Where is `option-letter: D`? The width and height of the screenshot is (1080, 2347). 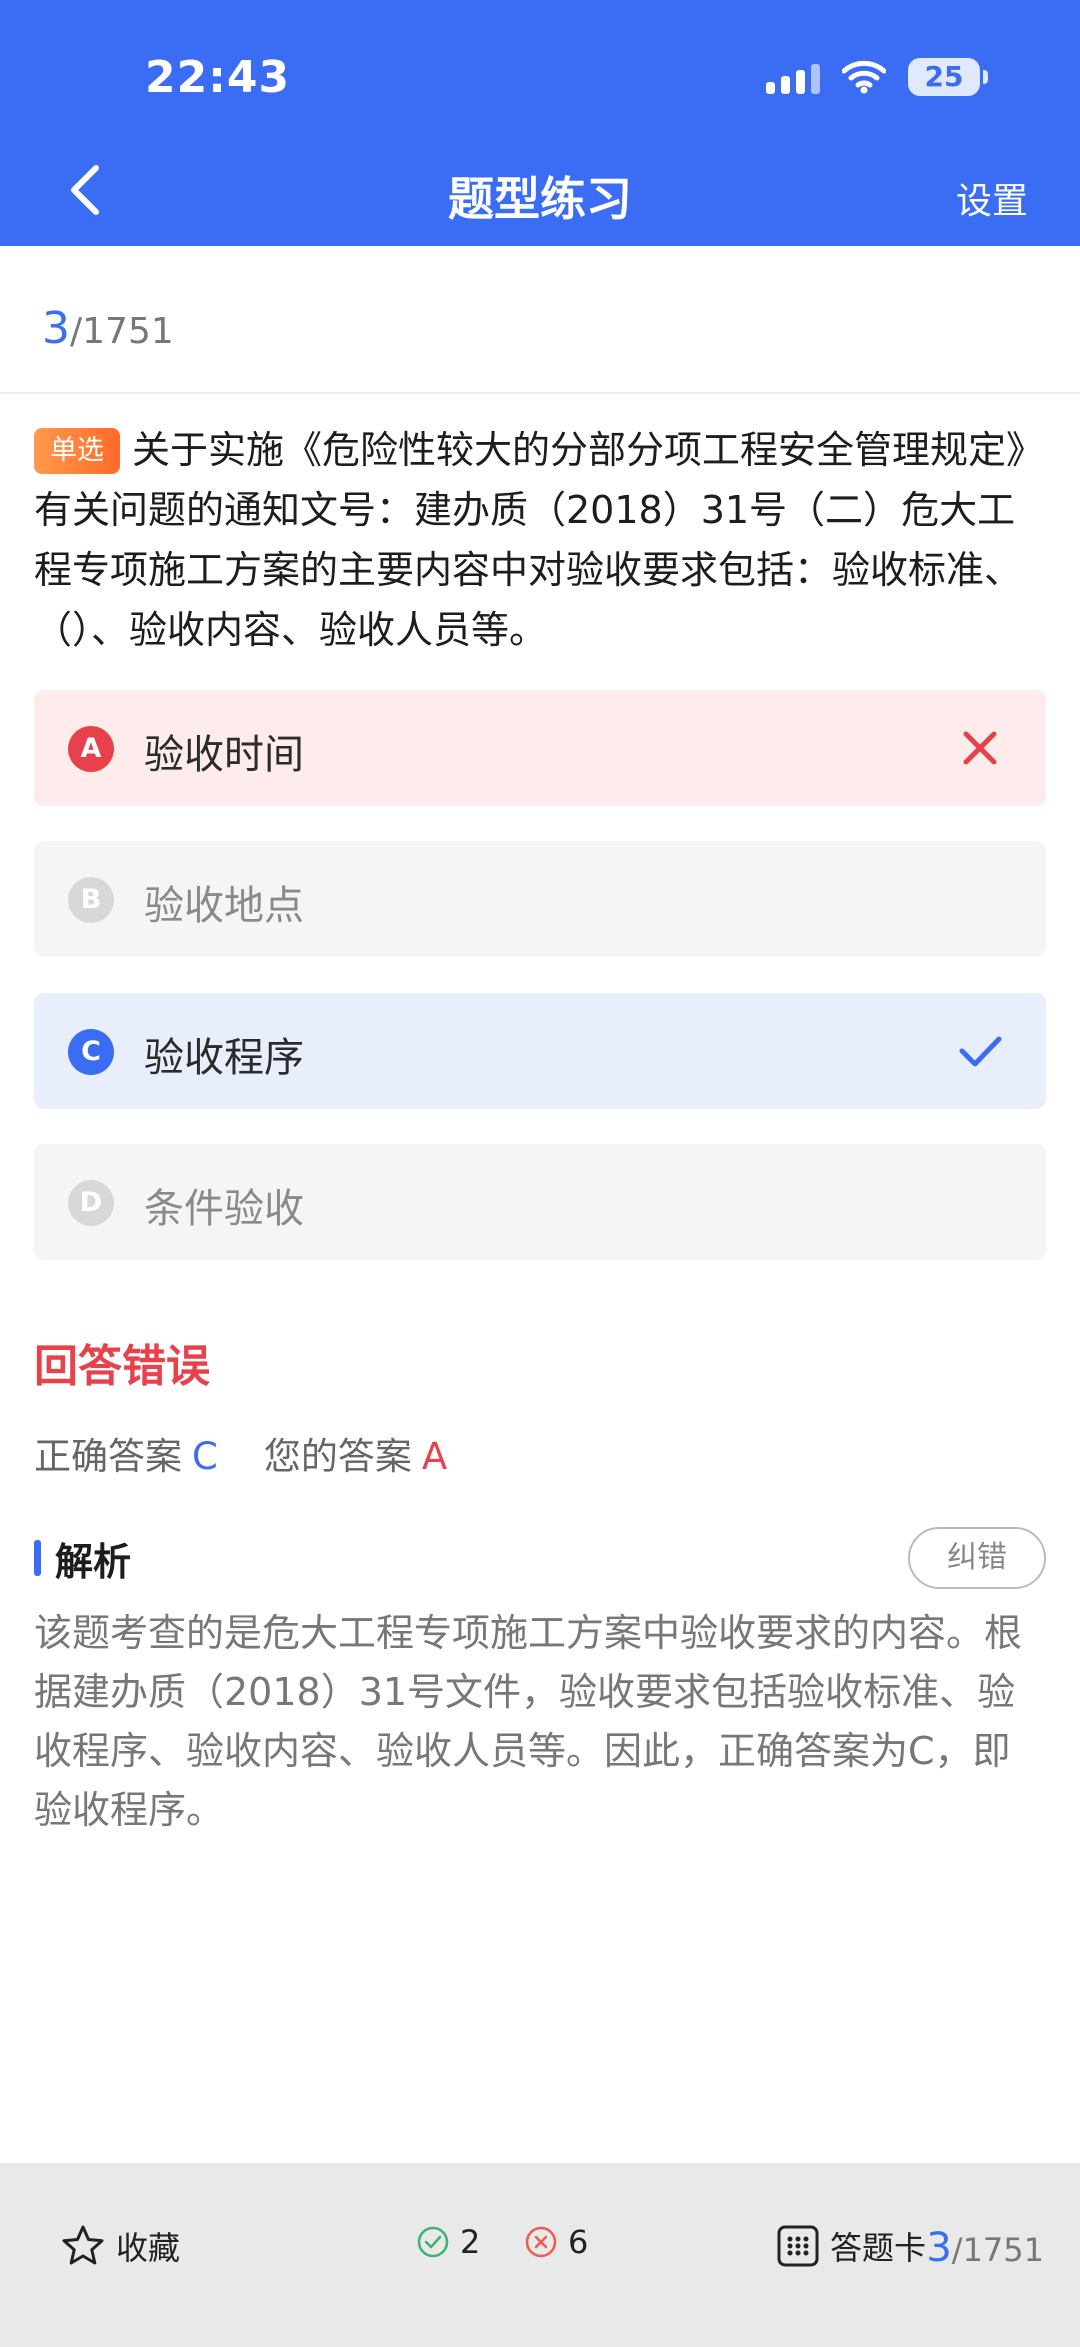 option-letter: D is located at coordinates (91, 1203).